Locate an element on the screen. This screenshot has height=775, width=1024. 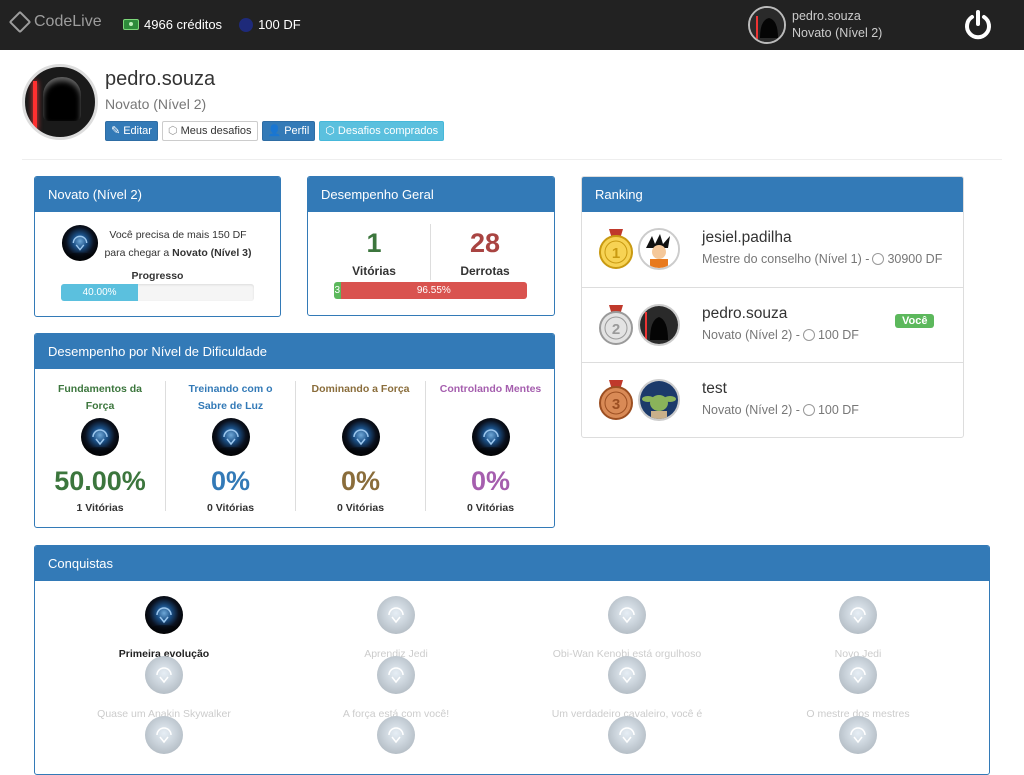
difficulty-column: Fundamentos da Força 50.00% 1 Vitórias is located at coordinates (100, 447).